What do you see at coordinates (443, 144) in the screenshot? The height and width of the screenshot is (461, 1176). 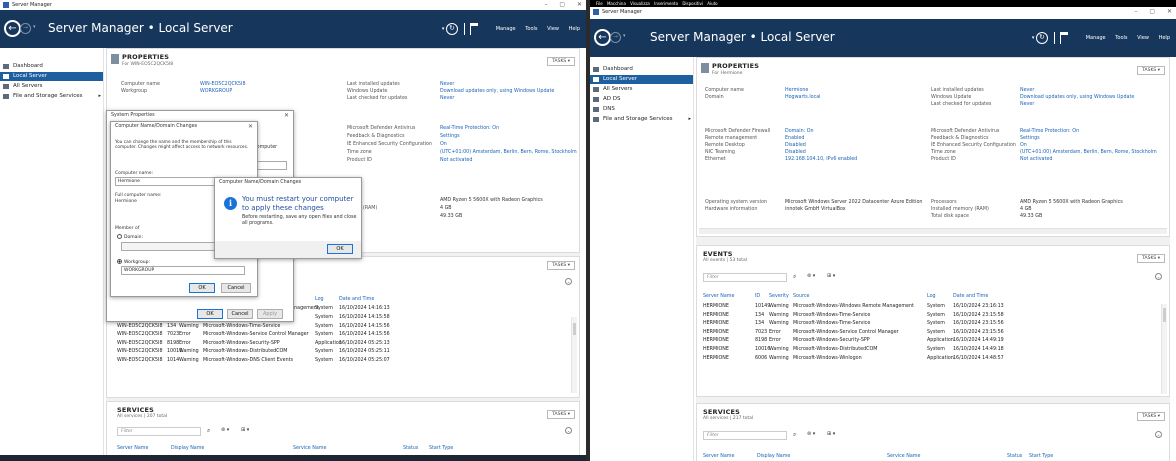 I see `ie-esc-link: On` at bounding box center [443, 144].